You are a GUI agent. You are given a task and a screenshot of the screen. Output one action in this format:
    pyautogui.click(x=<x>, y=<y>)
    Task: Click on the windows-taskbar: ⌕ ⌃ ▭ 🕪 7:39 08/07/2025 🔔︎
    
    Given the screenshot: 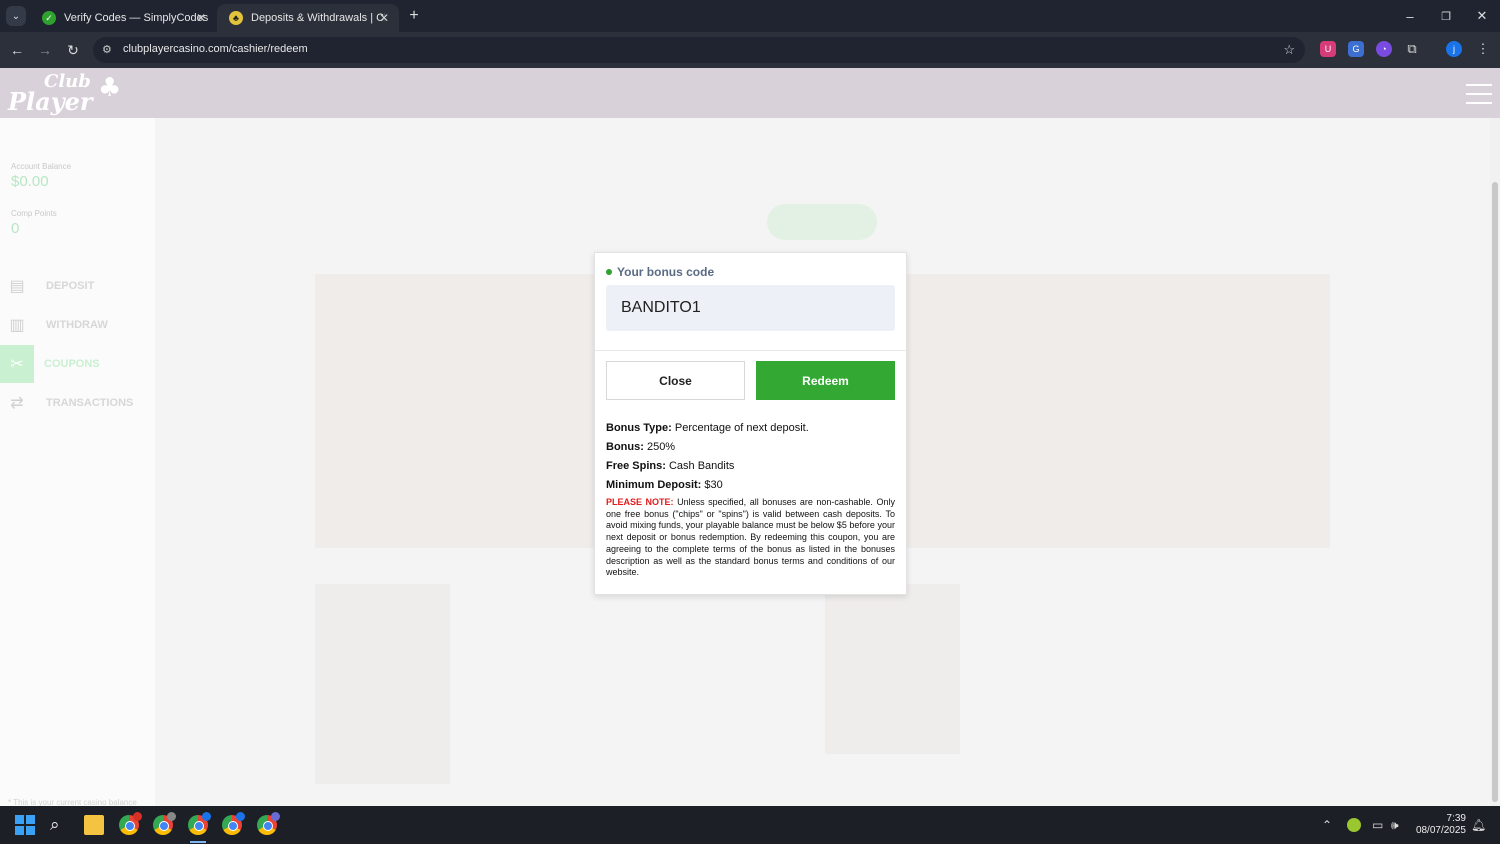 What is the action you would take?
    pyautogui.click(x=750, y=825)
    